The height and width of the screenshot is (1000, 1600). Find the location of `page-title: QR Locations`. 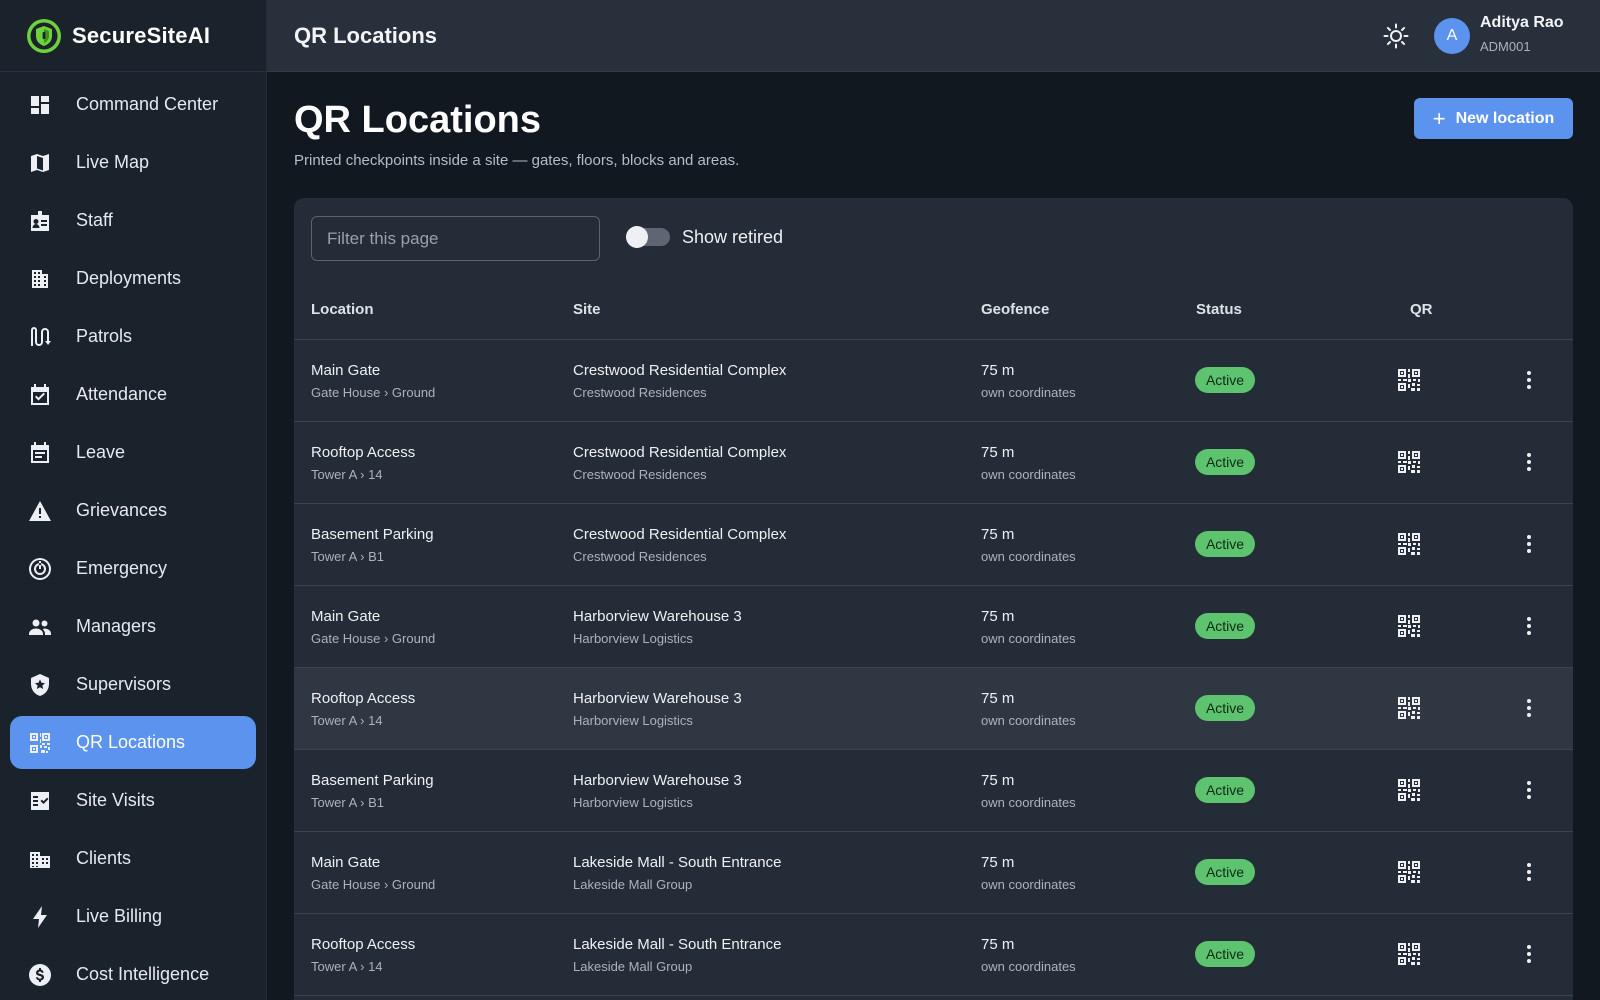

page-title: QR Locations is located at coordinates (418, 120).